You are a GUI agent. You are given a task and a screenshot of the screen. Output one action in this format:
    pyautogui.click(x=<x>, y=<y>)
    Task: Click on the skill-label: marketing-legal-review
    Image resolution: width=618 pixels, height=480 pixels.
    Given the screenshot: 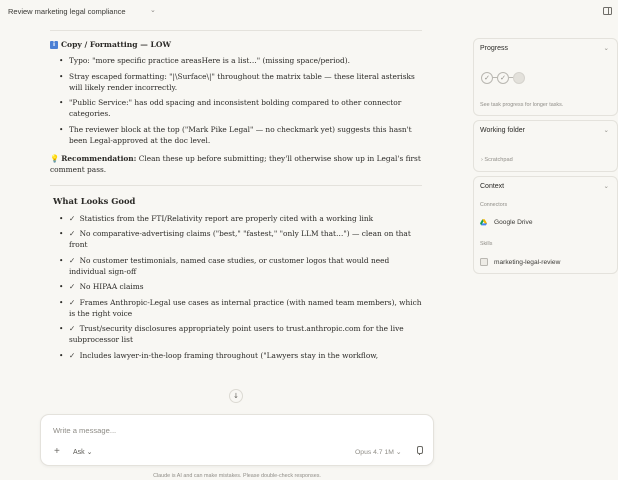 What is the action you would take?
    pyautogui.click(x=527, y=262)
    